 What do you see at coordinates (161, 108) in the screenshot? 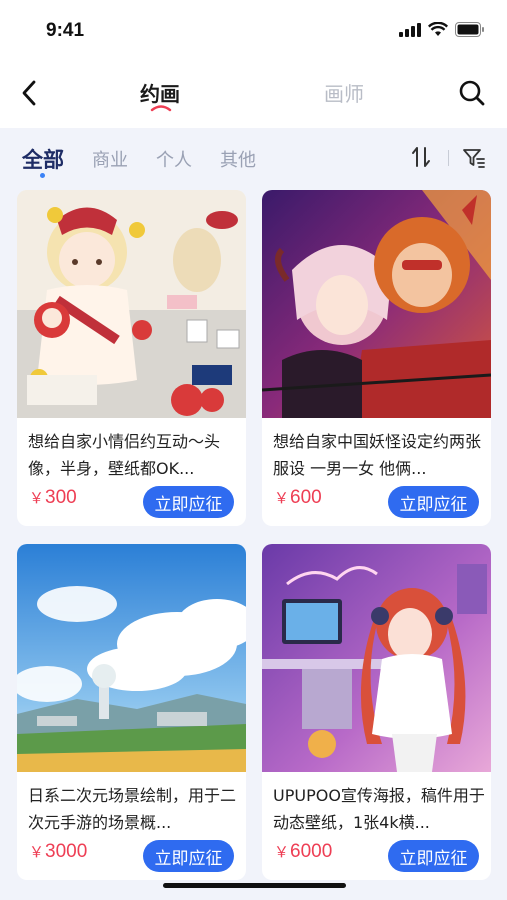
I see `tab-active-indicator` at bounding box center [161, 108].